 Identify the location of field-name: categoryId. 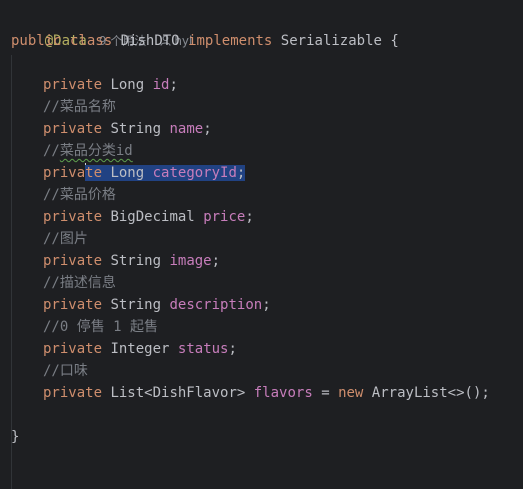
(194, 173).